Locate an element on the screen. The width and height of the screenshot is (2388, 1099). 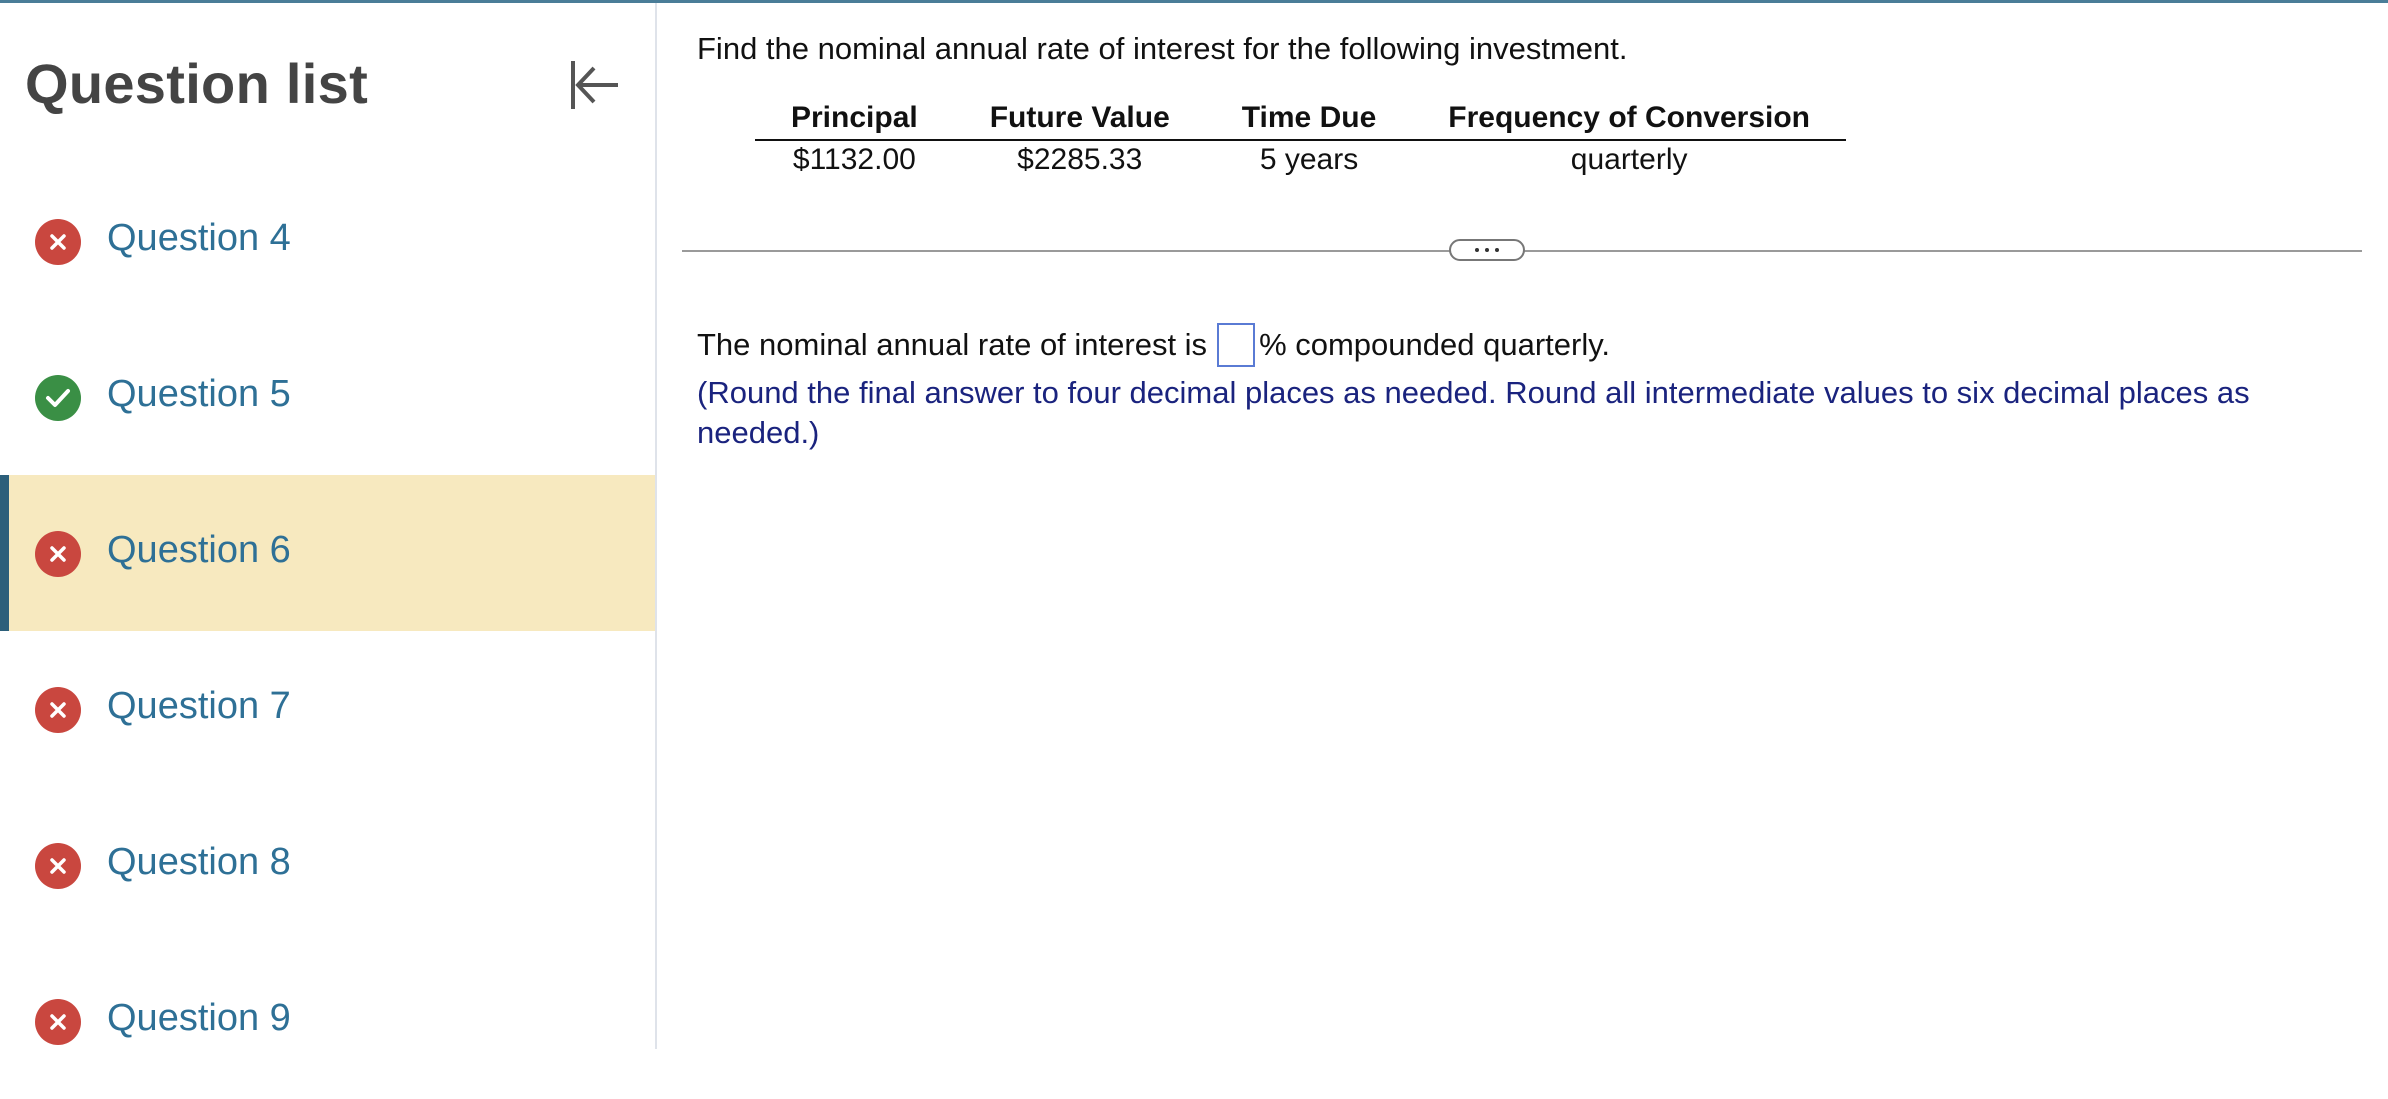
collapse-sidebar-button is located at coordinates (594, 85).